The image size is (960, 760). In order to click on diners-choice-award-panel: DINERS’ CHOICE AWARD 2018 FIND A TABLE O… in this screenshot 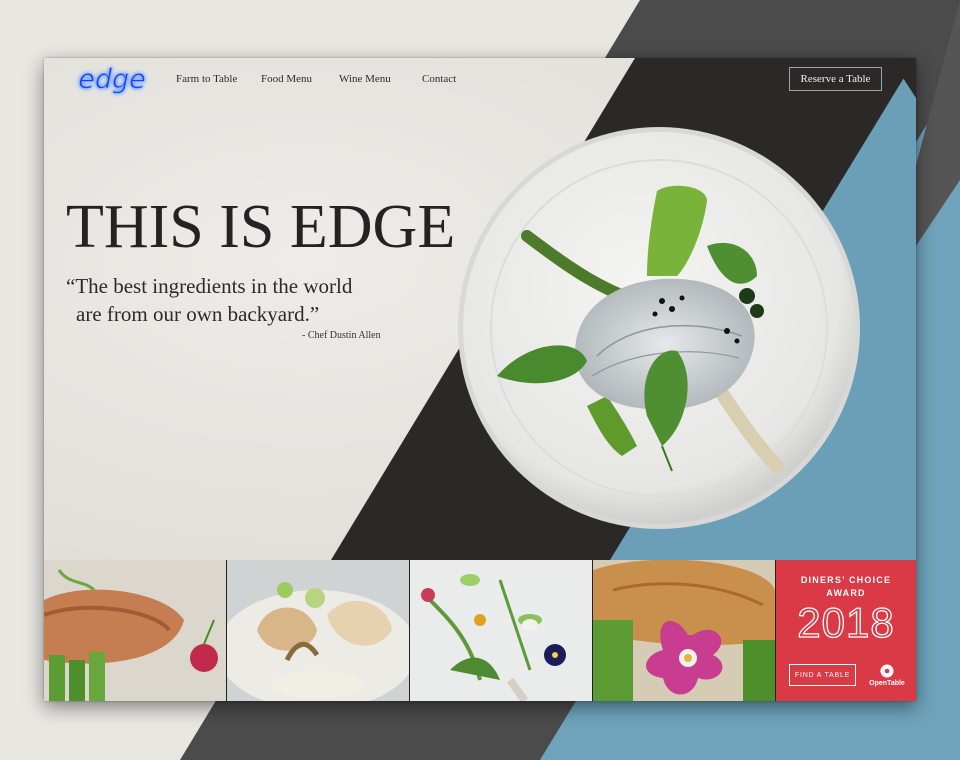, I will do `click(846, 630)`.